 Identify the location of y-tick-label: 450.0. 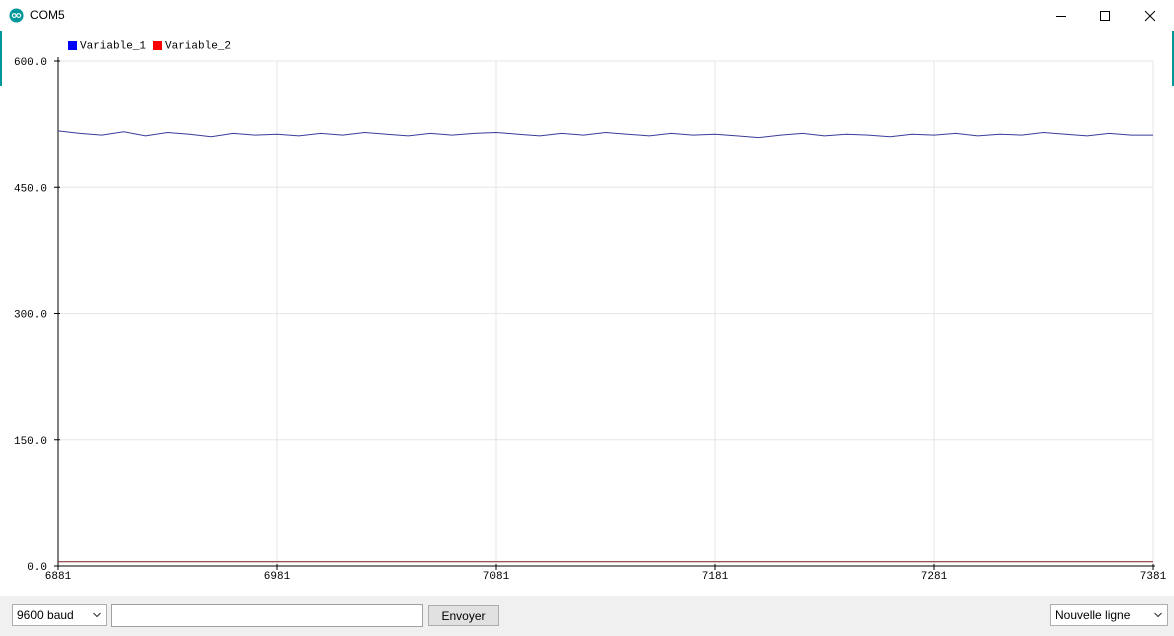
(30, 189).